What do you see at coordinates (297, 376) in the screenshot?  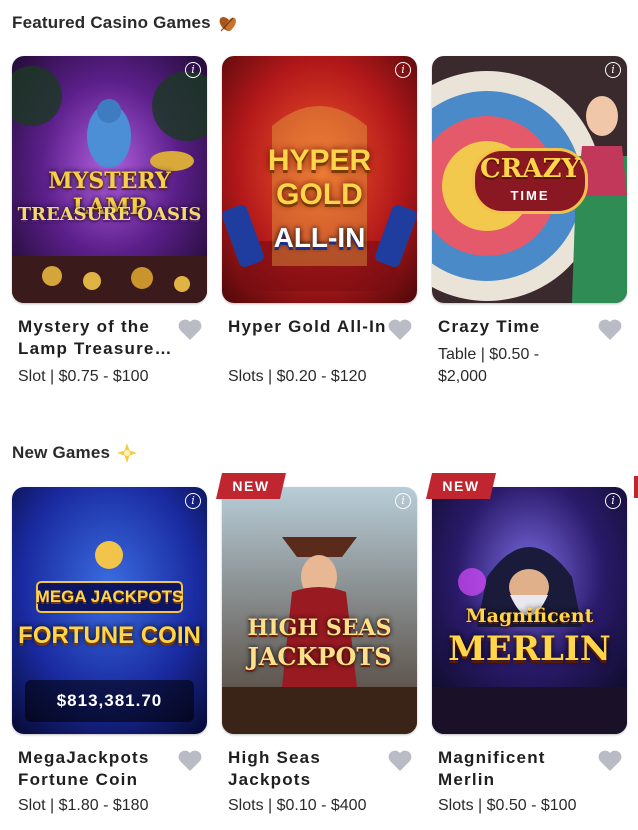 I see `game-meta: Slots | $0.20 - $120` at bounding box center [297, 376].